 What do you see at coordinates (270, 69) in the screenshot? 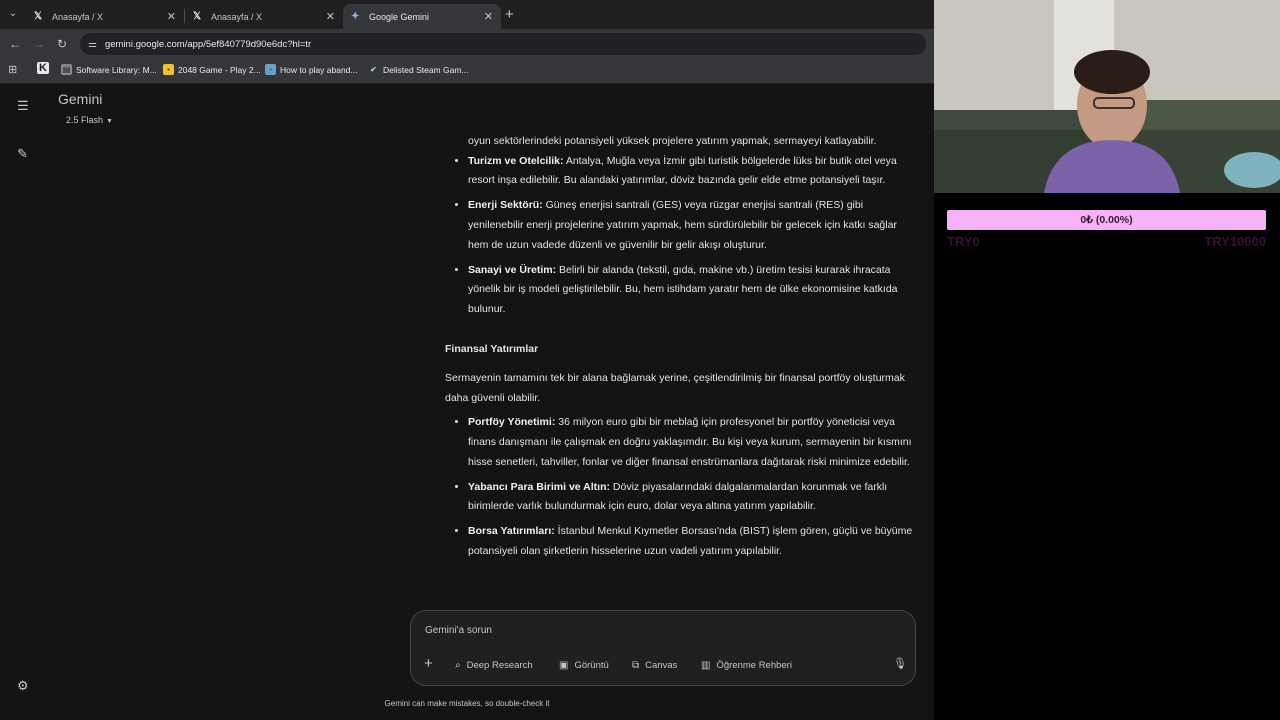
I see `page-icon: ▫` at bounding box center [270, 69].